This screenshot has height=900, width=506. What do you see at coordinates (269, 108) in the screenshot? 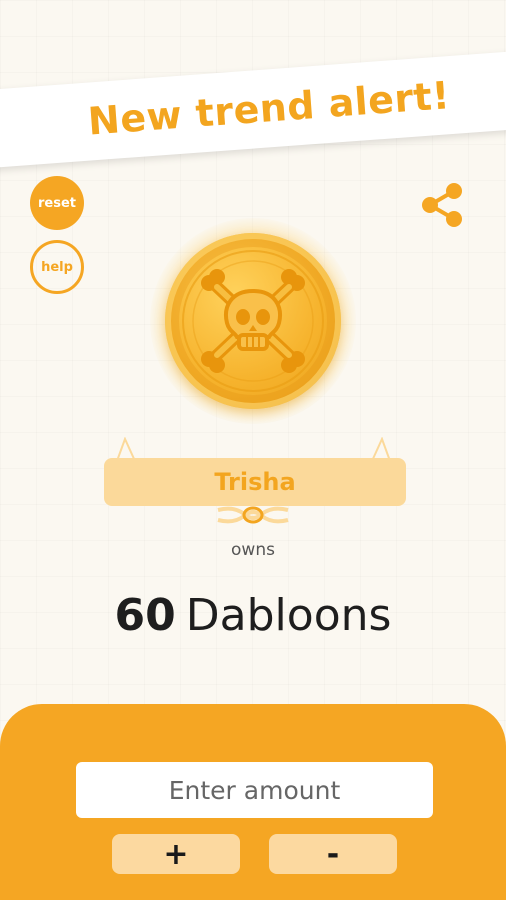
I see `banner-text: New trend alert!` at bounding box center [269, 108].